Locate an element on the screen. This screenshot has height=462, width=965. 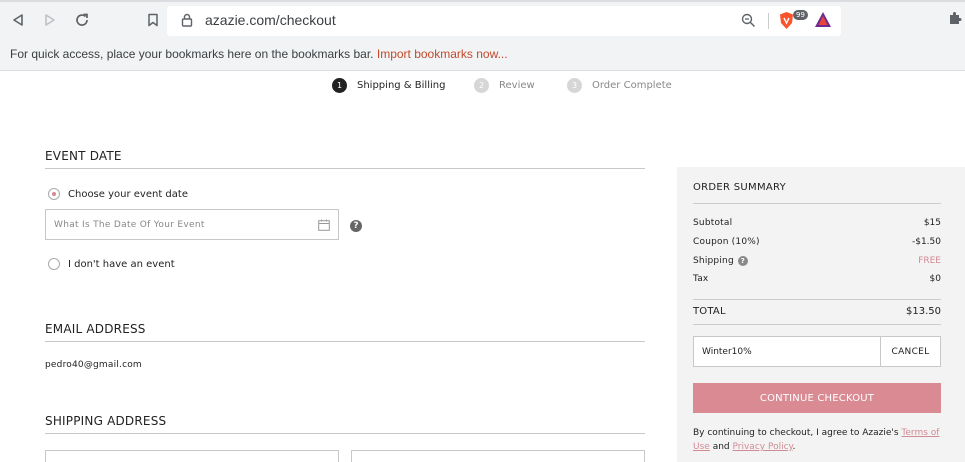
bookmark-page-button is located at coordinates (153, 20).